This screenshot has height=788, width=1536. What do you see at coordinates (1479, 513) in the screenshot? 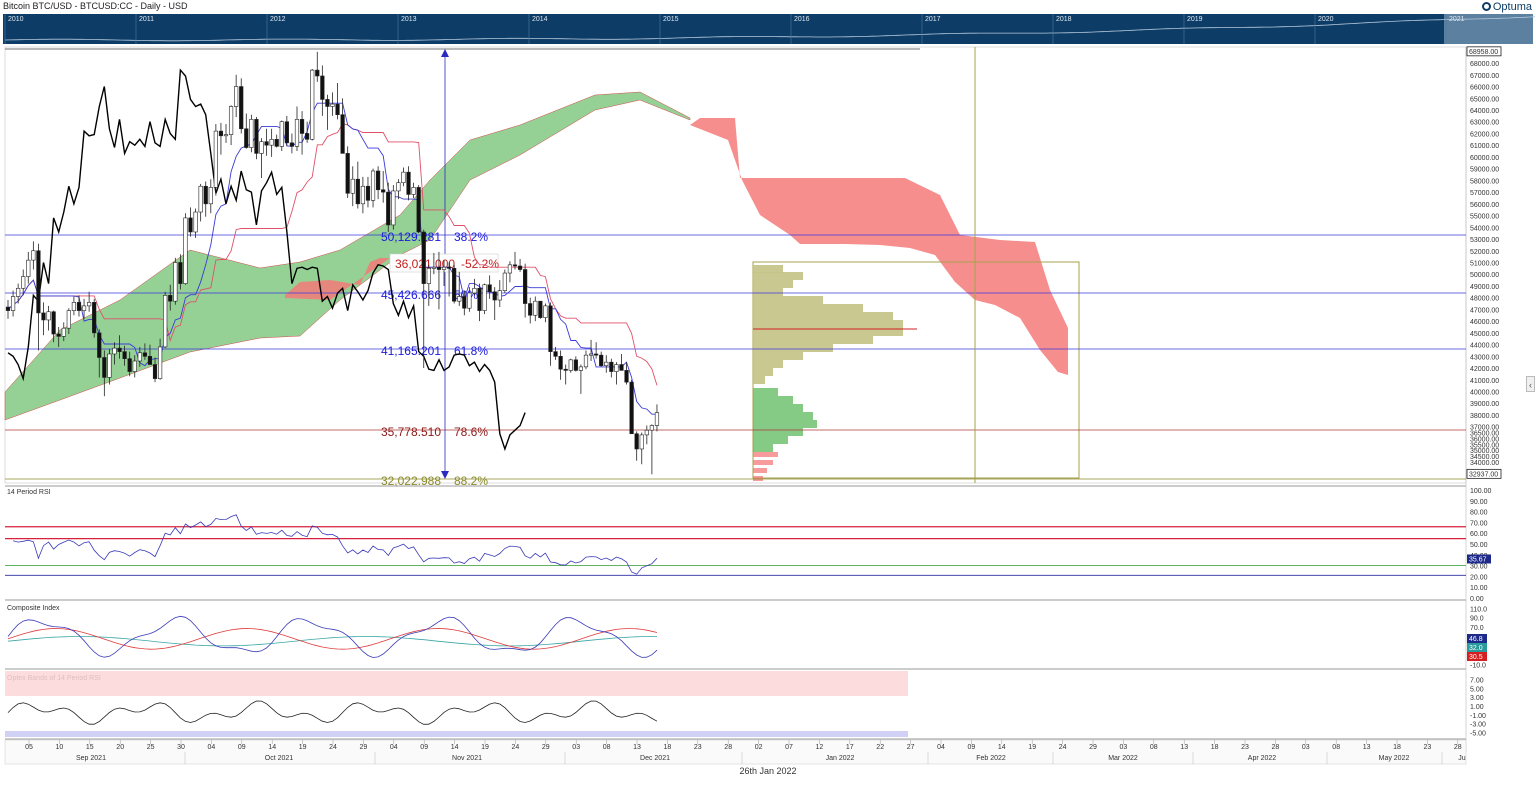
I see `rsi-axis-tick: 80.00` at bounding box center [1479, 513].